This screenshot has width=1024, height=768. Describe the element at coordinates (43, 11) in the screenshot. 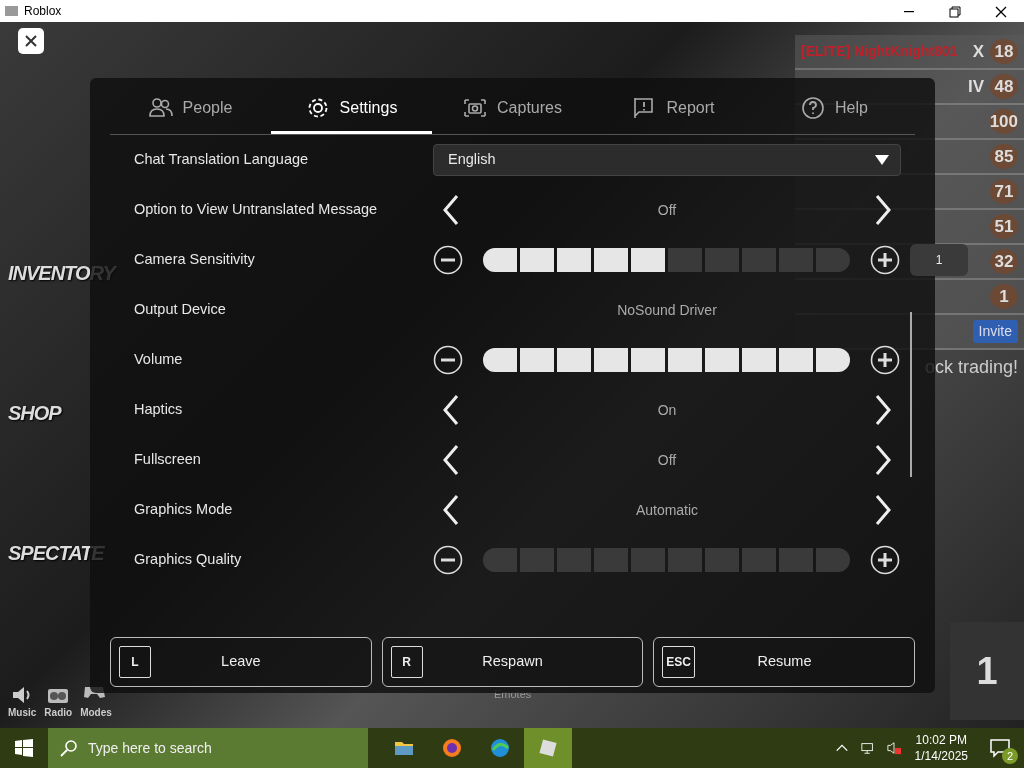

I see `window-title: Roblox` at that location.